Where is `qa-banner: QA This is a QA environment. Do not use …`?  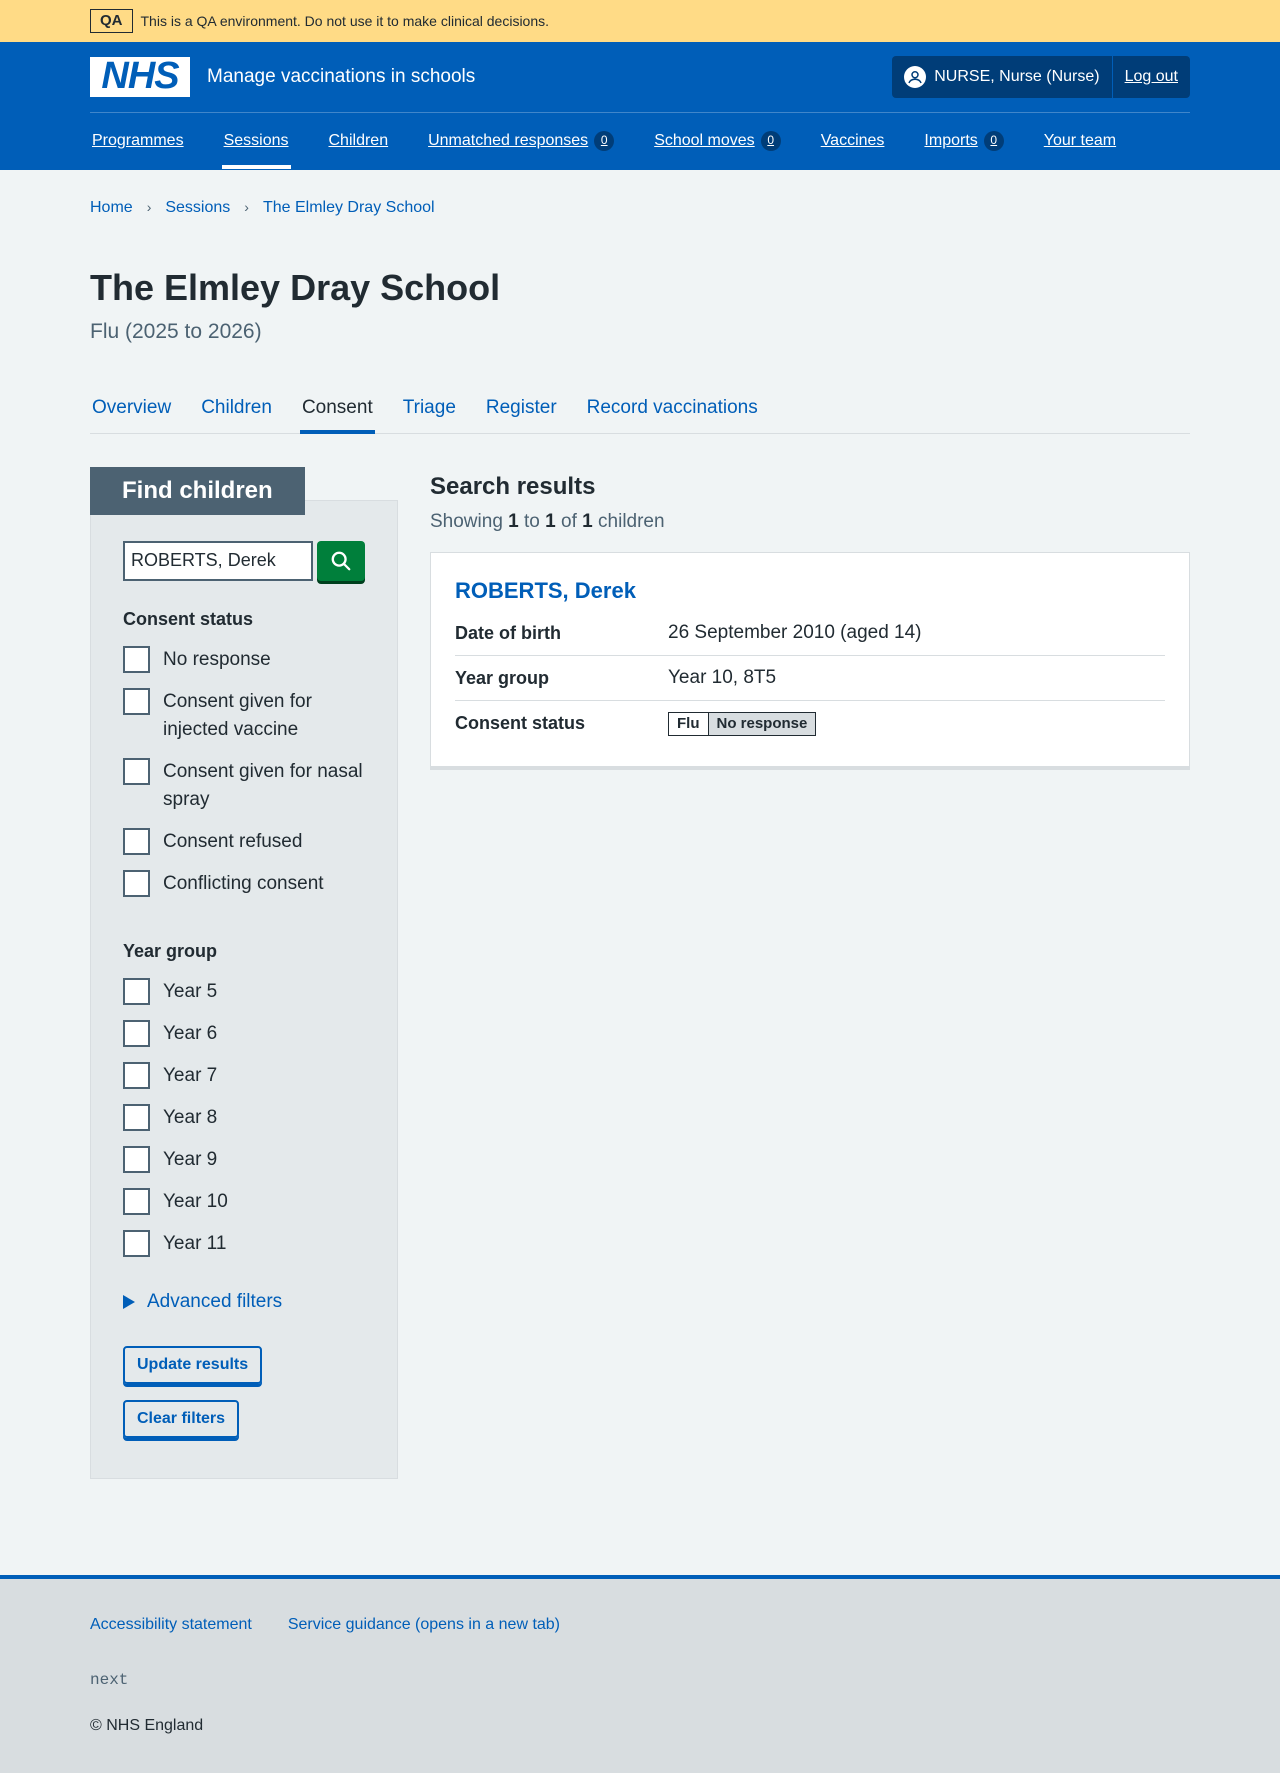
qa-banner: QA This is a QA environment. Do not use … is located at coordinates (640, 21).